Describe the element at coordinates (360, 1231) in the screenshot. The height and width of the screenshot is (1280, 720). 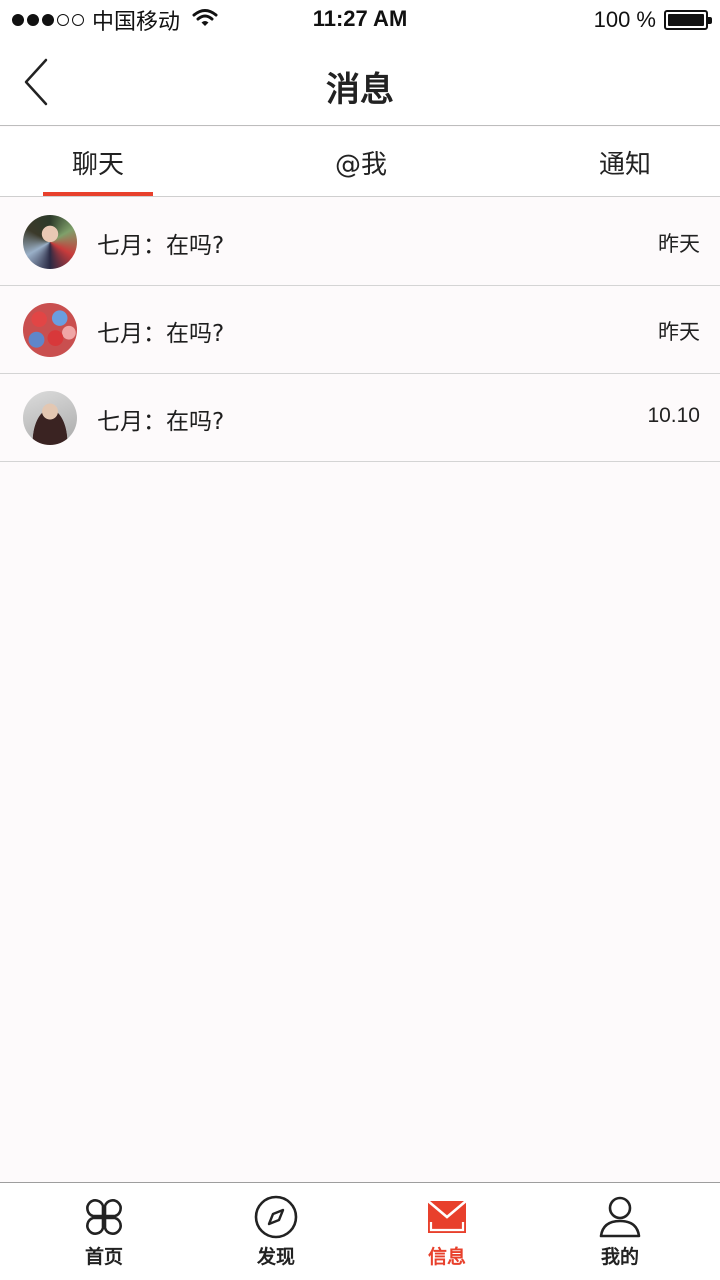
I see `bottom-tab-bar: 首页 发现 信息 我的` at that location.